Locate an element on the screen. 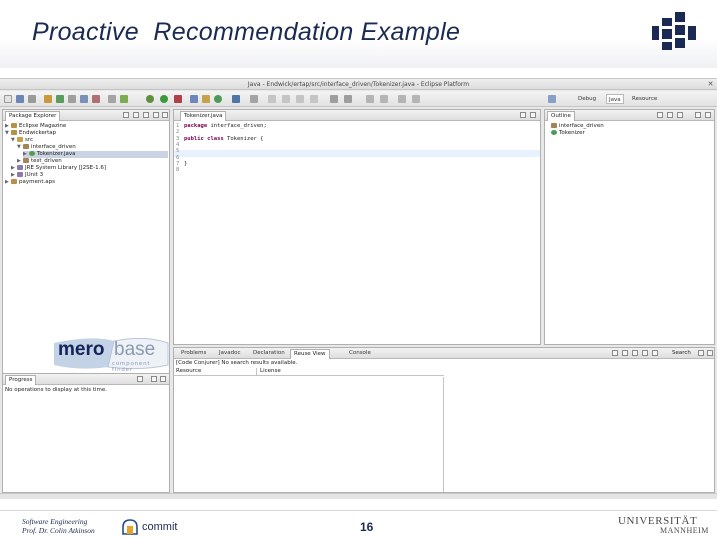 This screenshot has height=538, width=717. code-line: 5 is located at coordinates (180, 151).